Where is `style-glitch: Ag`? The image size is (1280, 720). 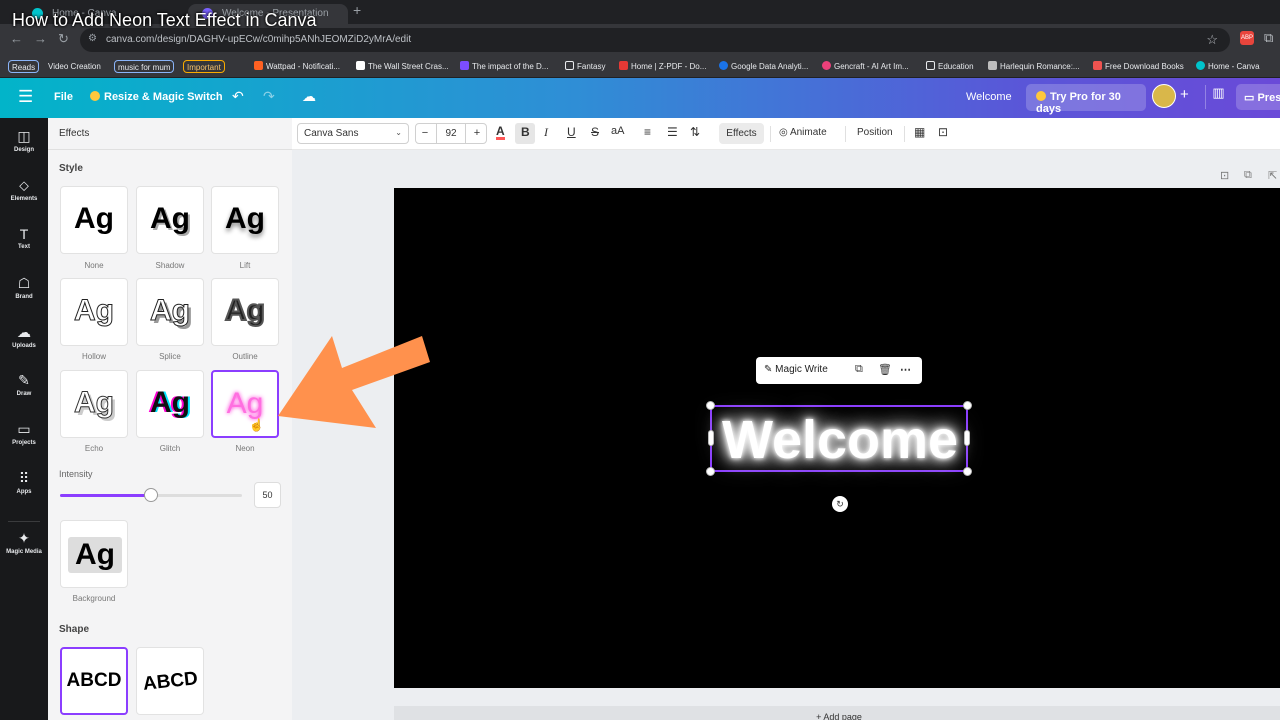 style-glitch: Ag is located at coordinates (170, 404).